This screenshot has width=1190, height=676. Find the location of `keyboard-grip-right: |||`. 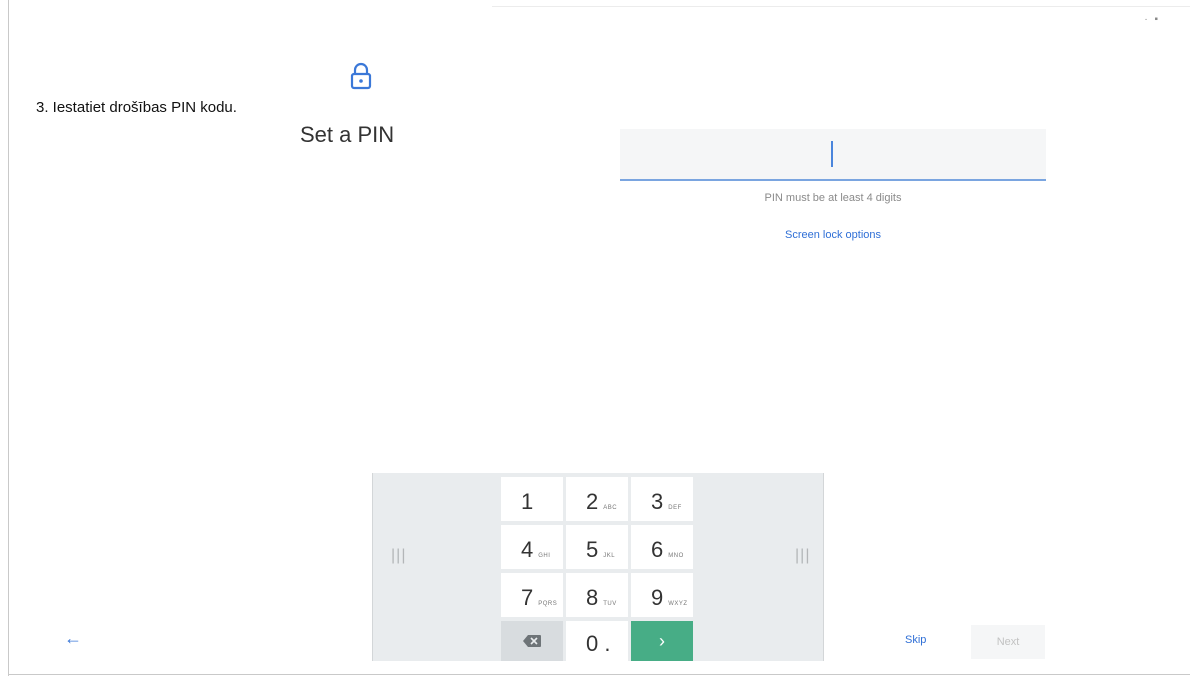

keyboard-grip-right: ||| is located at coordinates (802, 556).